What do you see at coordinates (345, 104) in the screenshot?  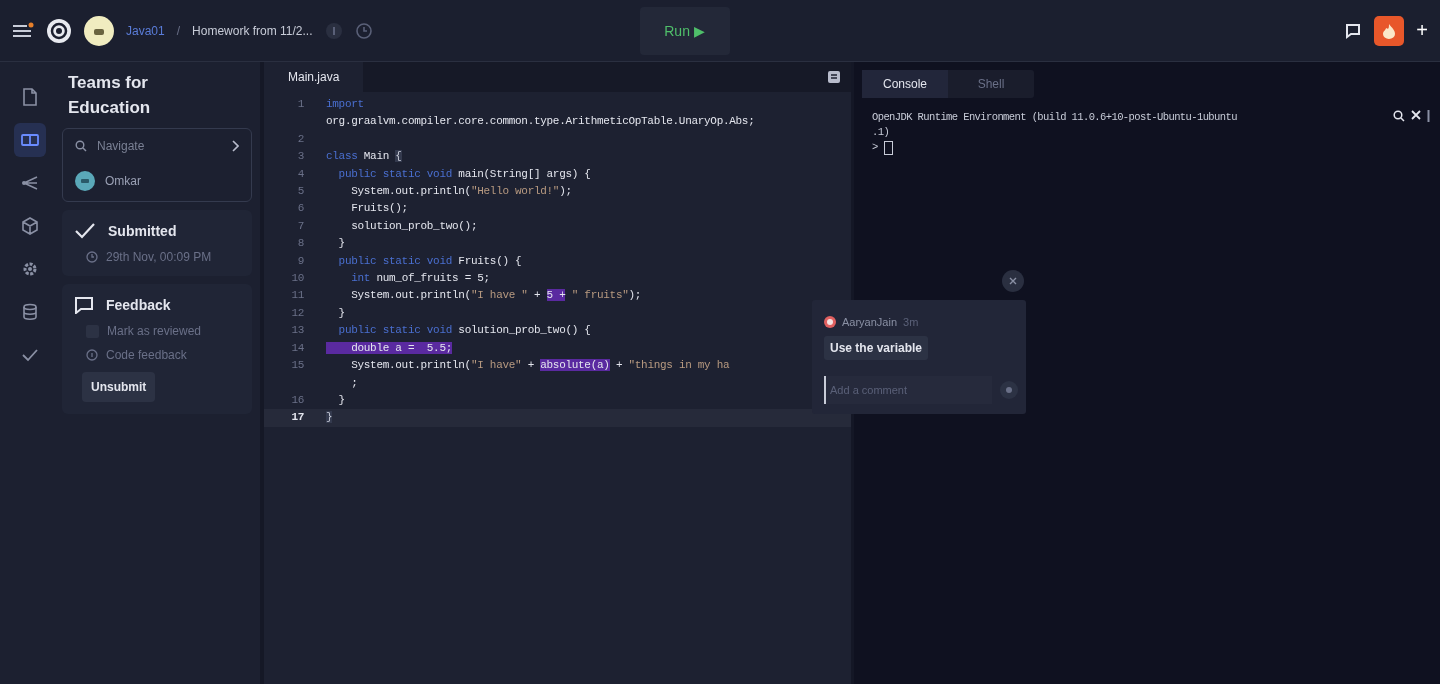 I see `code-line: import` at bounding box center [345, 104].